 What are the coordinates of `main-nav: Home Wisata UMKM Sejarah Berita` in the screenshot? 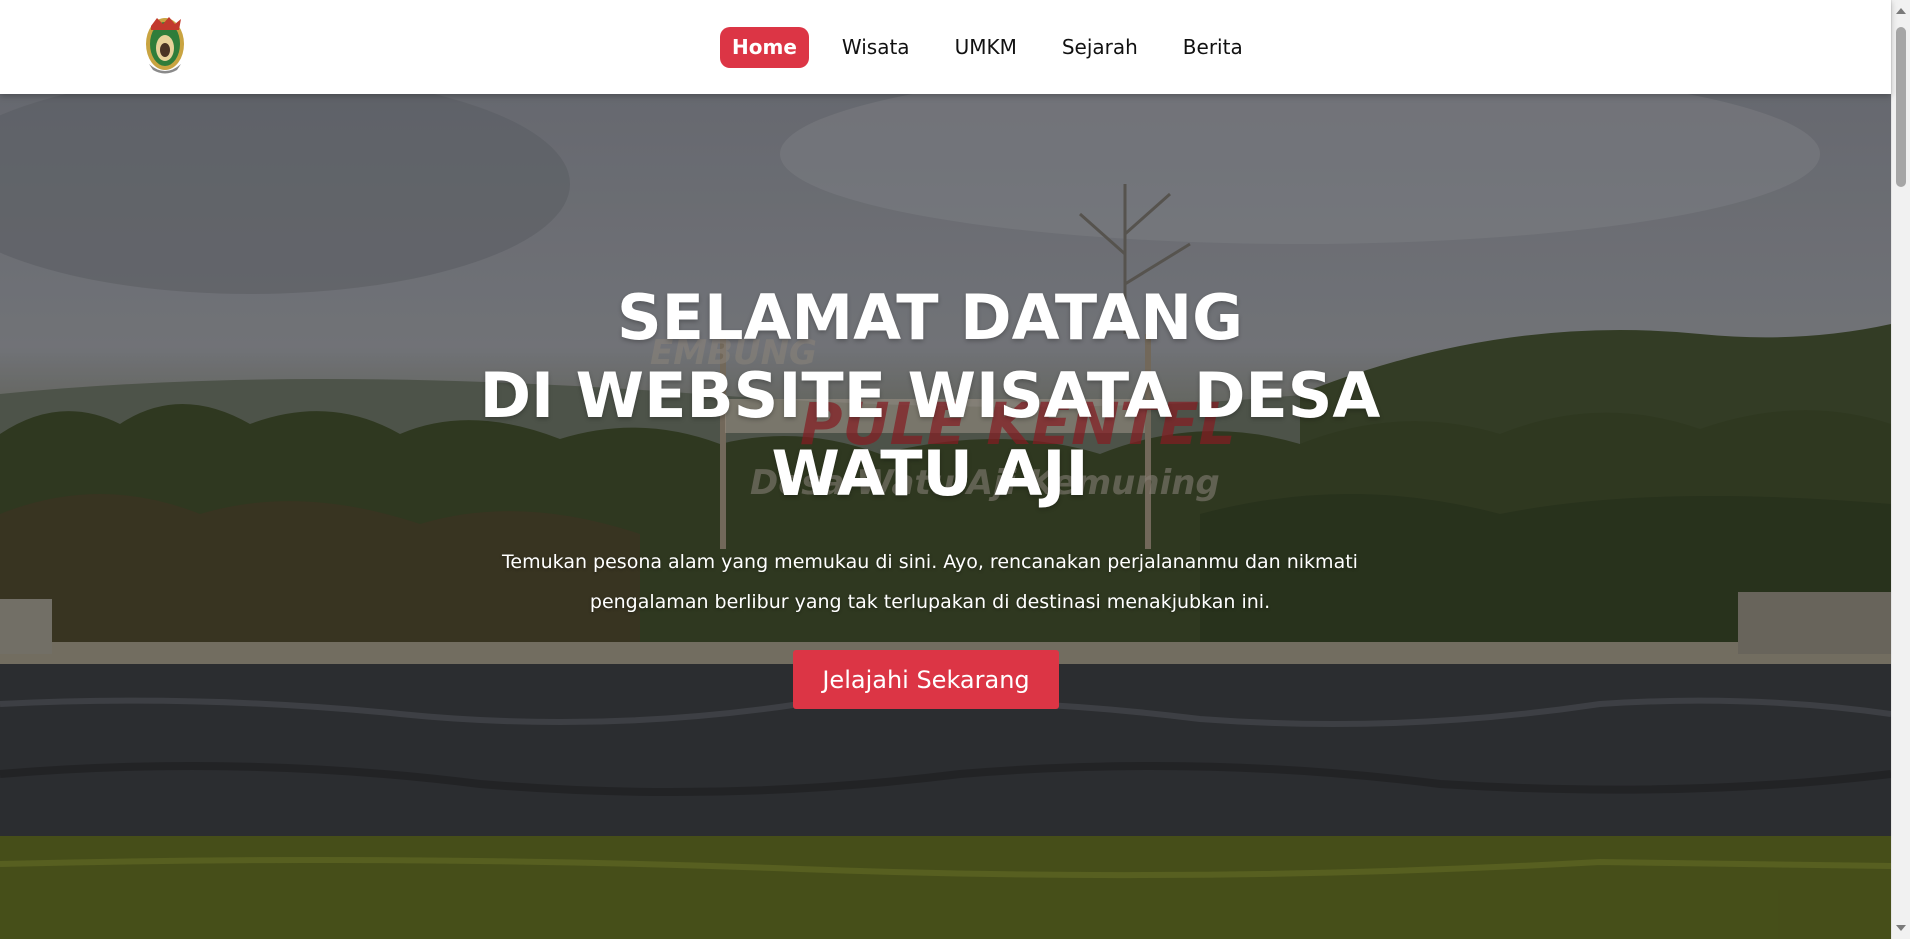 It's located at (998, 47).